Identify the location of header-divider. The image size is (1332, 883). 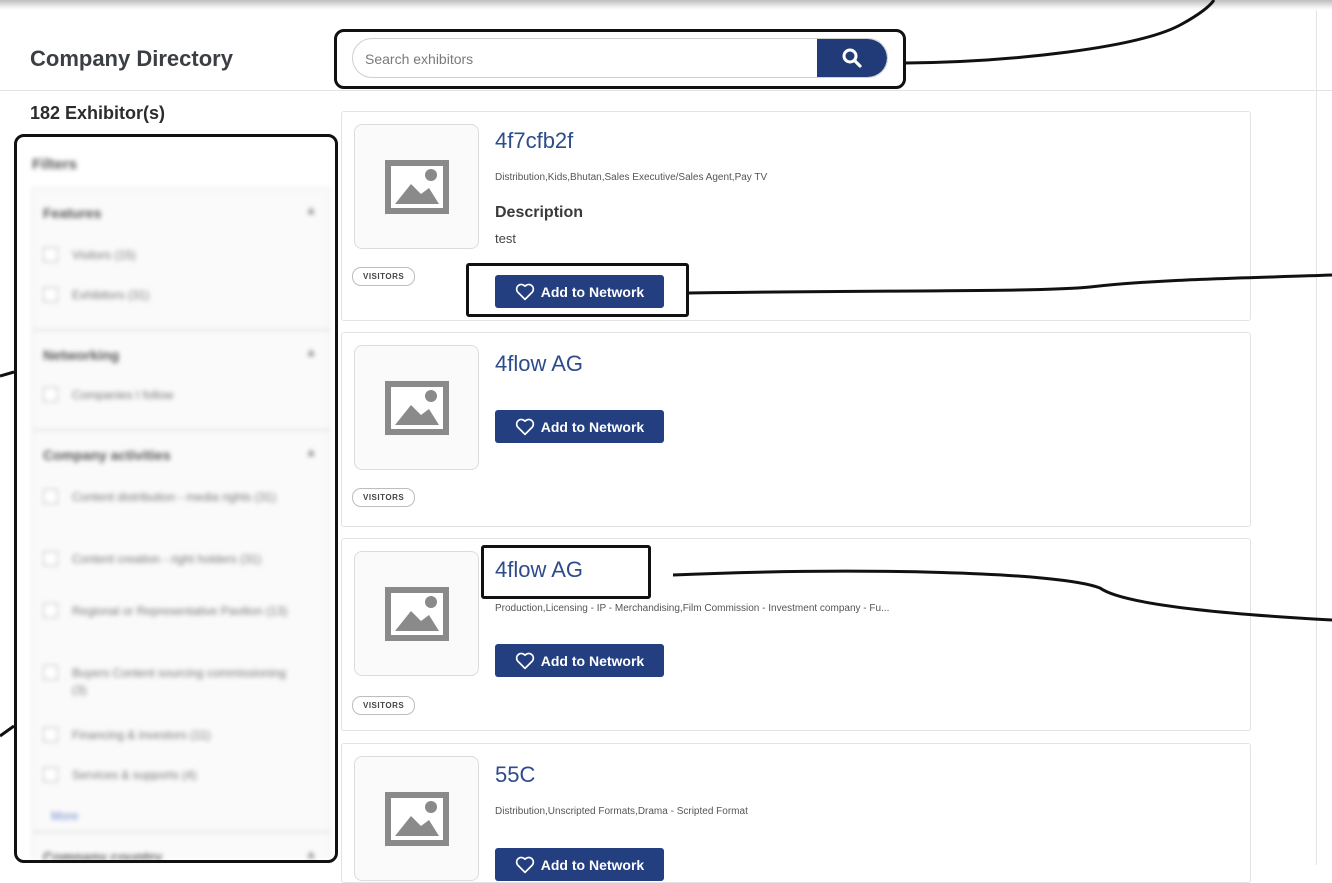
(666, 90).